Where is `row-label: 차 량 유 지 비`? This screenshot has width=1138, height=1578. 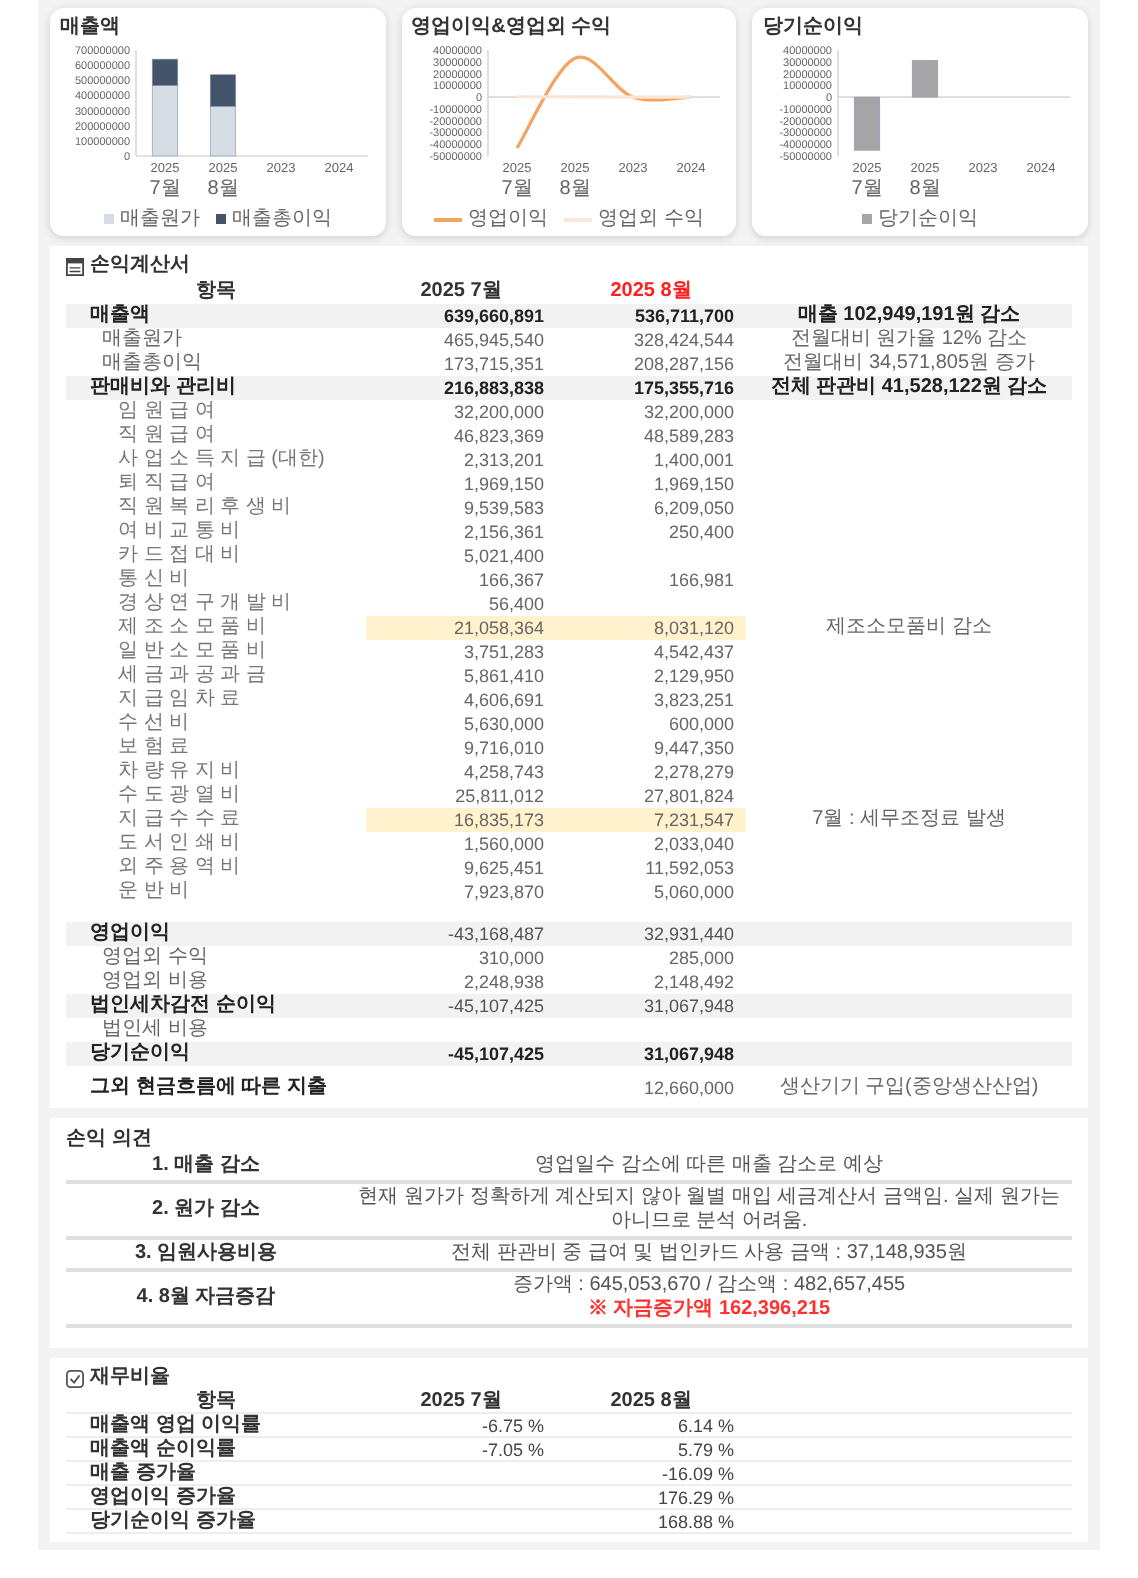 row-label: 차 량 유 지 비 is located at coordinates (179, 772).